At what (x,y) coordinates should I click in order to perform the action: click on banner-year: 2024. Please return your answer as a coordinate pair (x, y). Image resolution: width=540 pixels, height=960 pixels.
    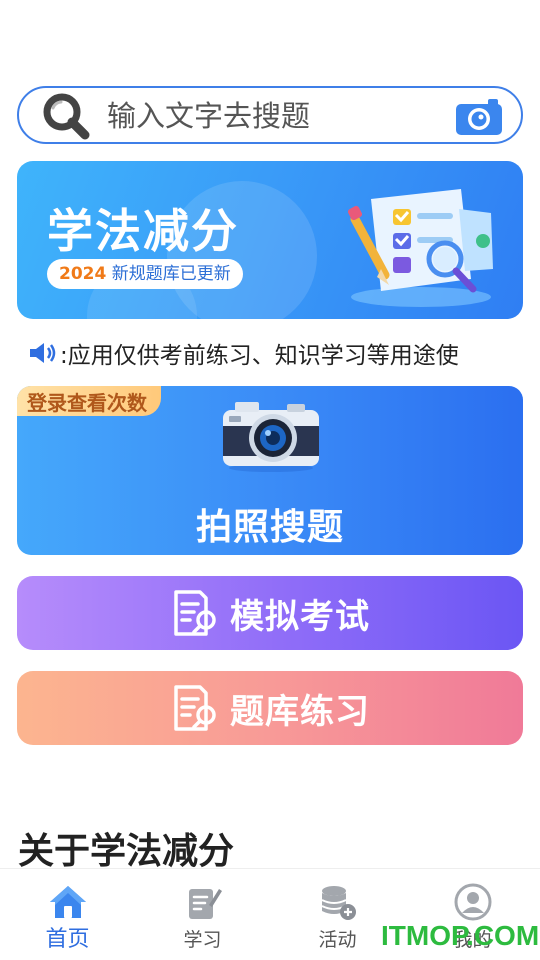
    Looking at the image, I should click on (83, 274).